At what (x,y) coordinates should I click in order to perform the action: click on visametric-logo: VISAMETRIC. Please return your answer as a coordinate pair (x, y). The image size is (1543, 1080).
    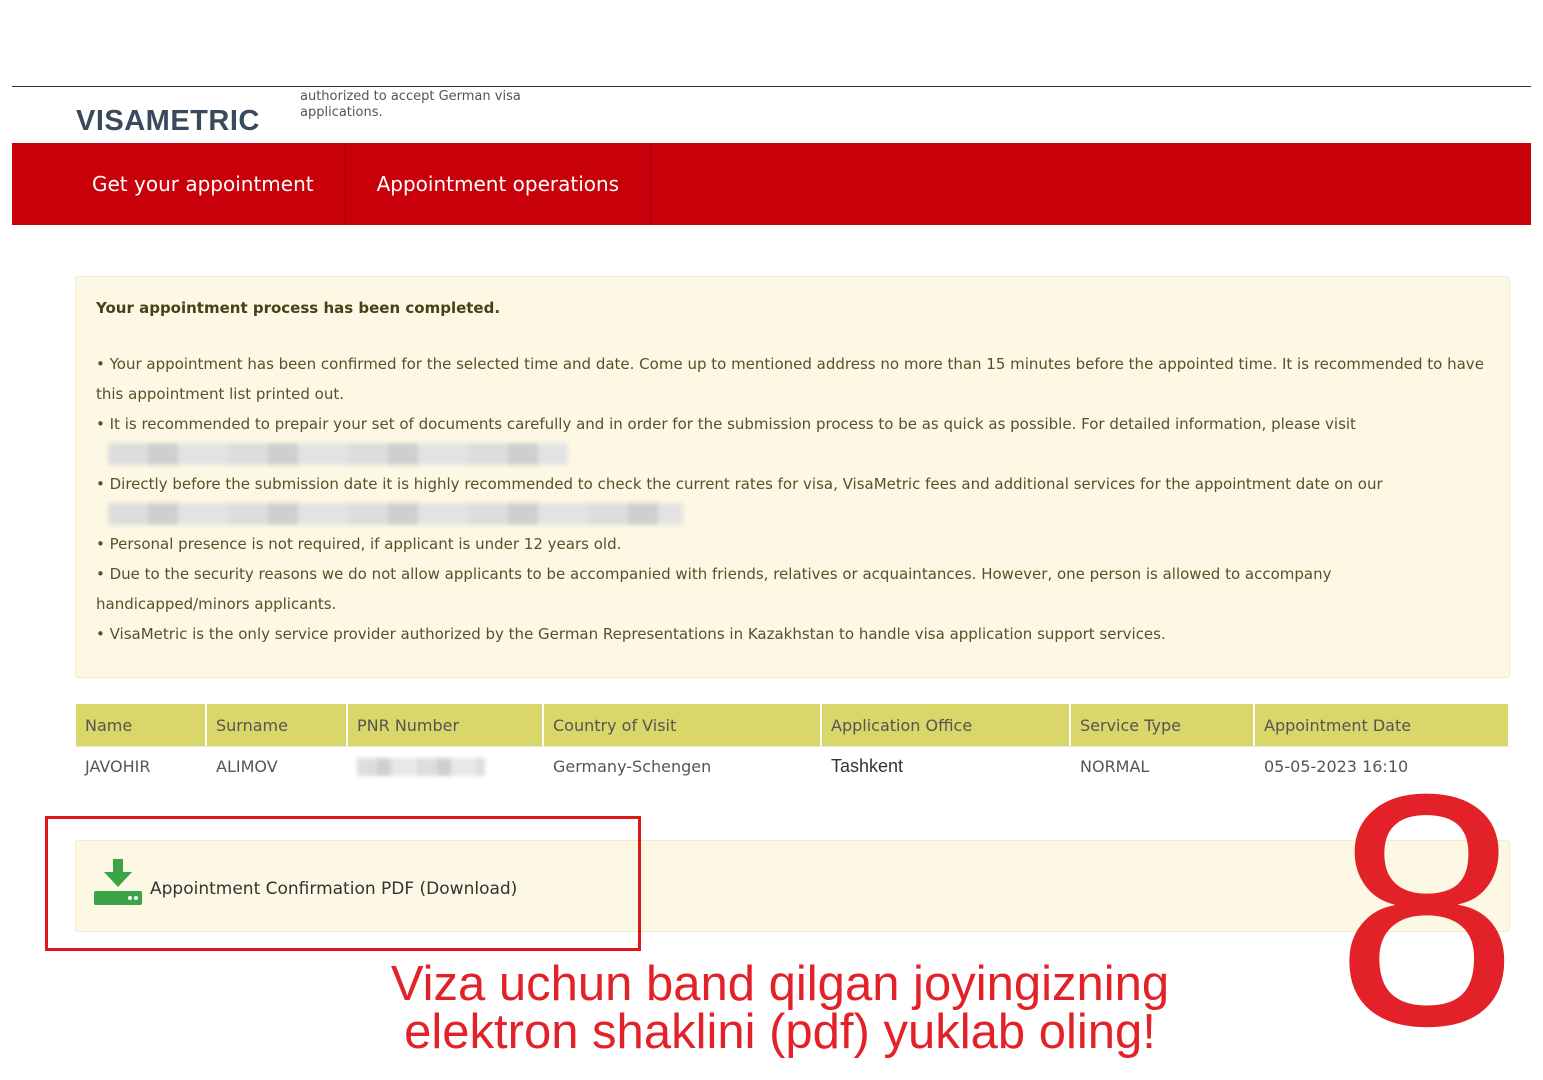
    Looking at the image, I should click on (168, 121).